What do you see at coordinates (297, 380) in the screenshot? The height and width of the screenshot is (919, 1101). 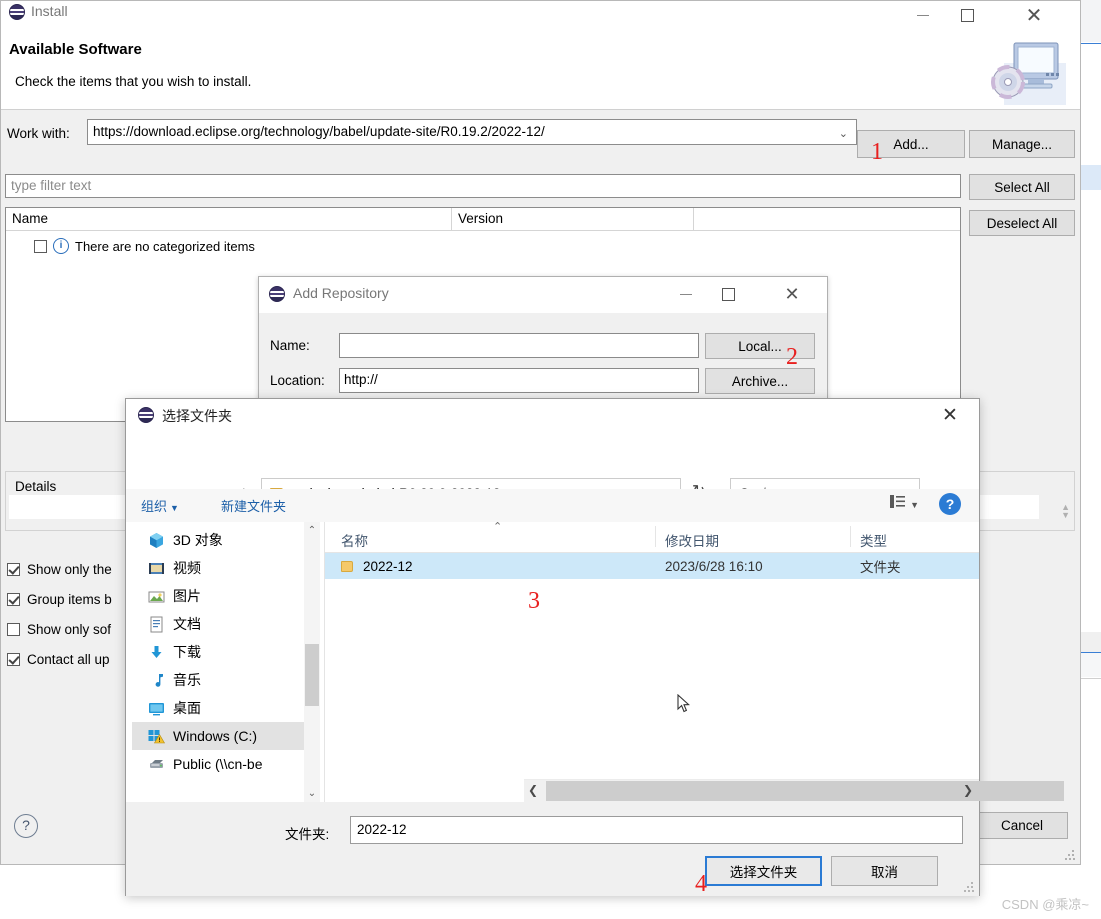 I see `repo-location-label: Location:` at bounding box center [297, 380].